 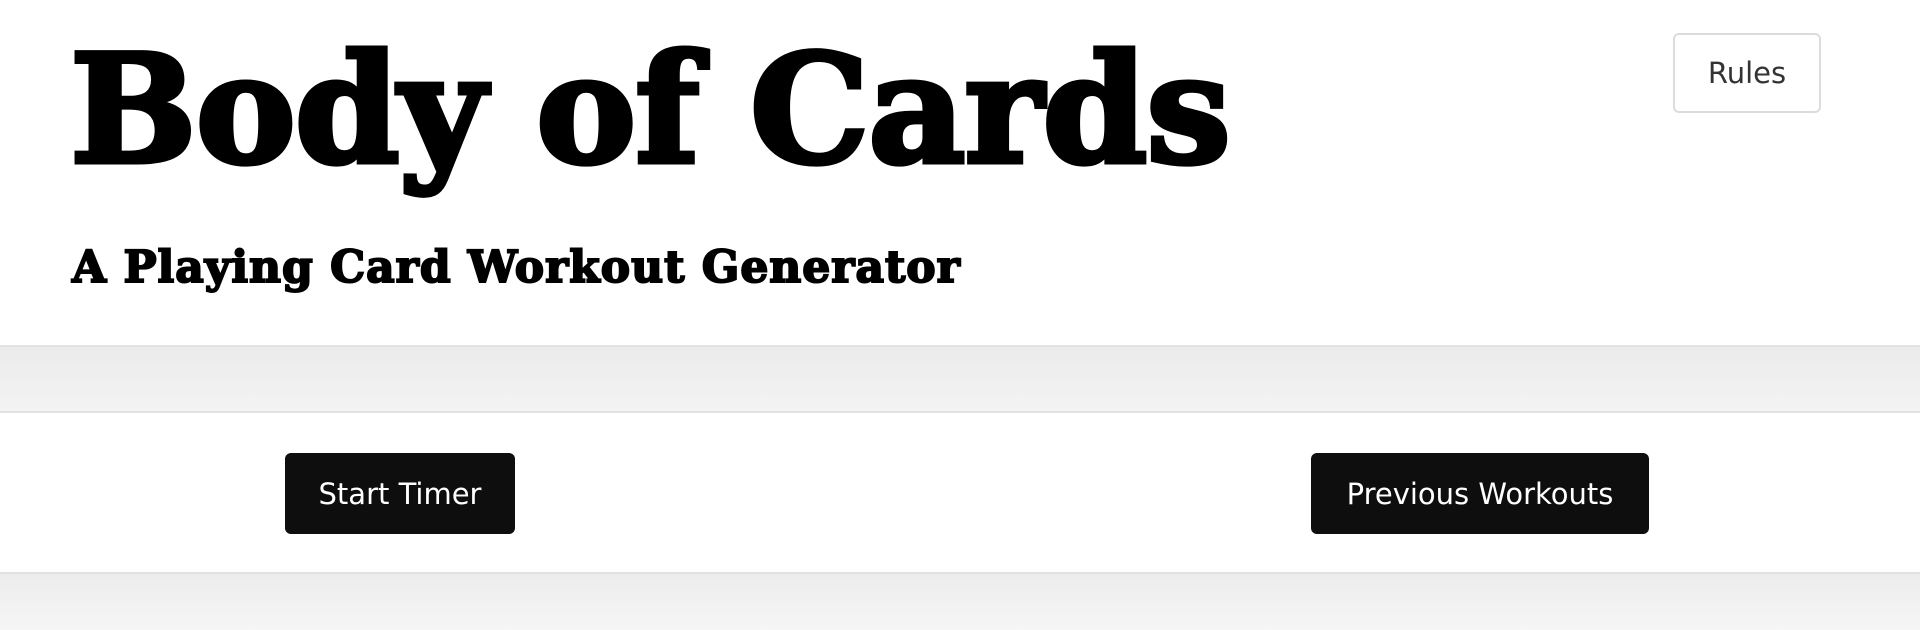 What do you see at coordinates (960, 602) in the screenshot?
I see `divider-band-bottom` at bounding box center [960, 602].